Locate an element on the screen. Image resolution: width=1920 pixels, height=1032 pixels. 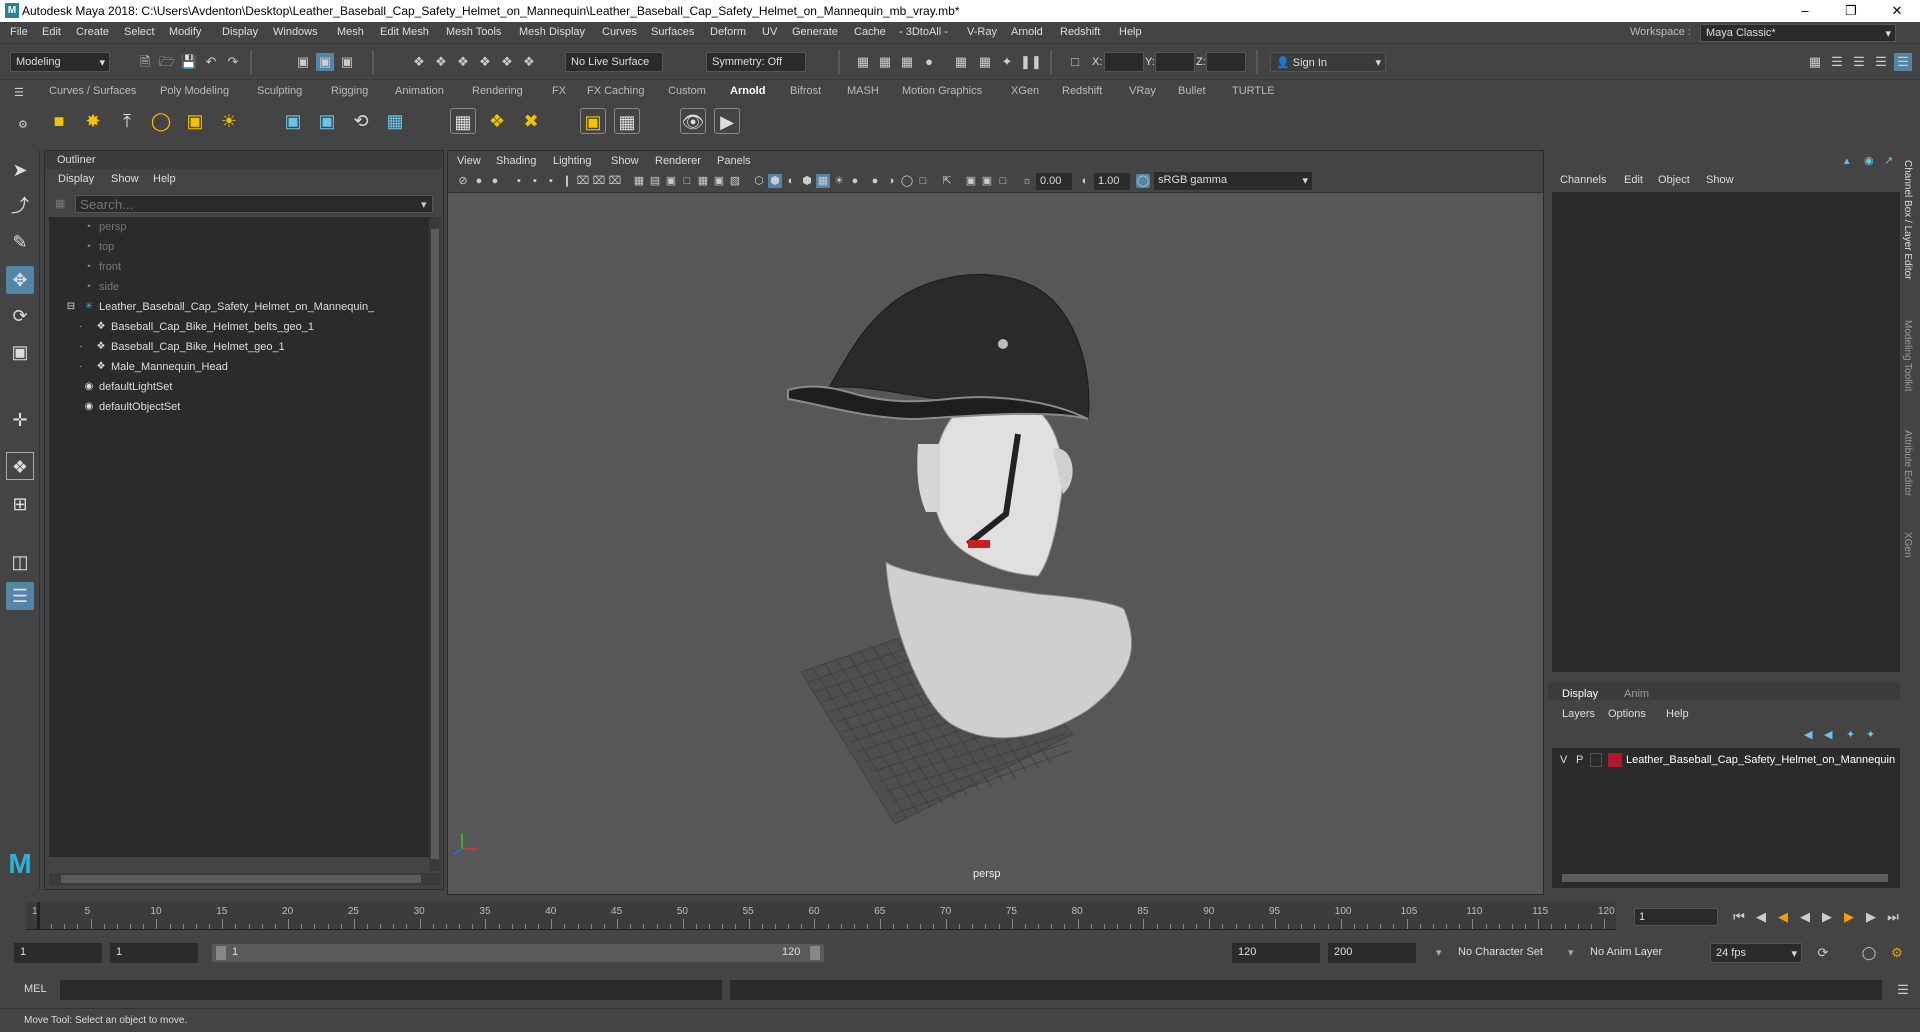
motion-blur-icon: ● is located at coordinates (875, 181).